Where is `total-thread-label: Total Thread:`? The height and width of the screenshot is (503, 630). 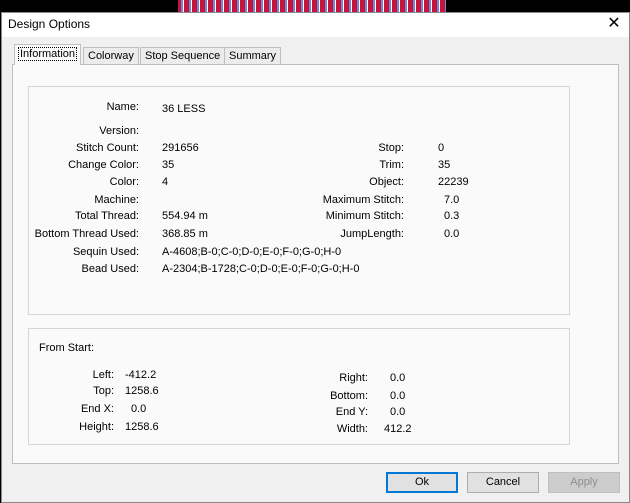 total-thread-label: Total Thread: is located at coordinates (106, 216).